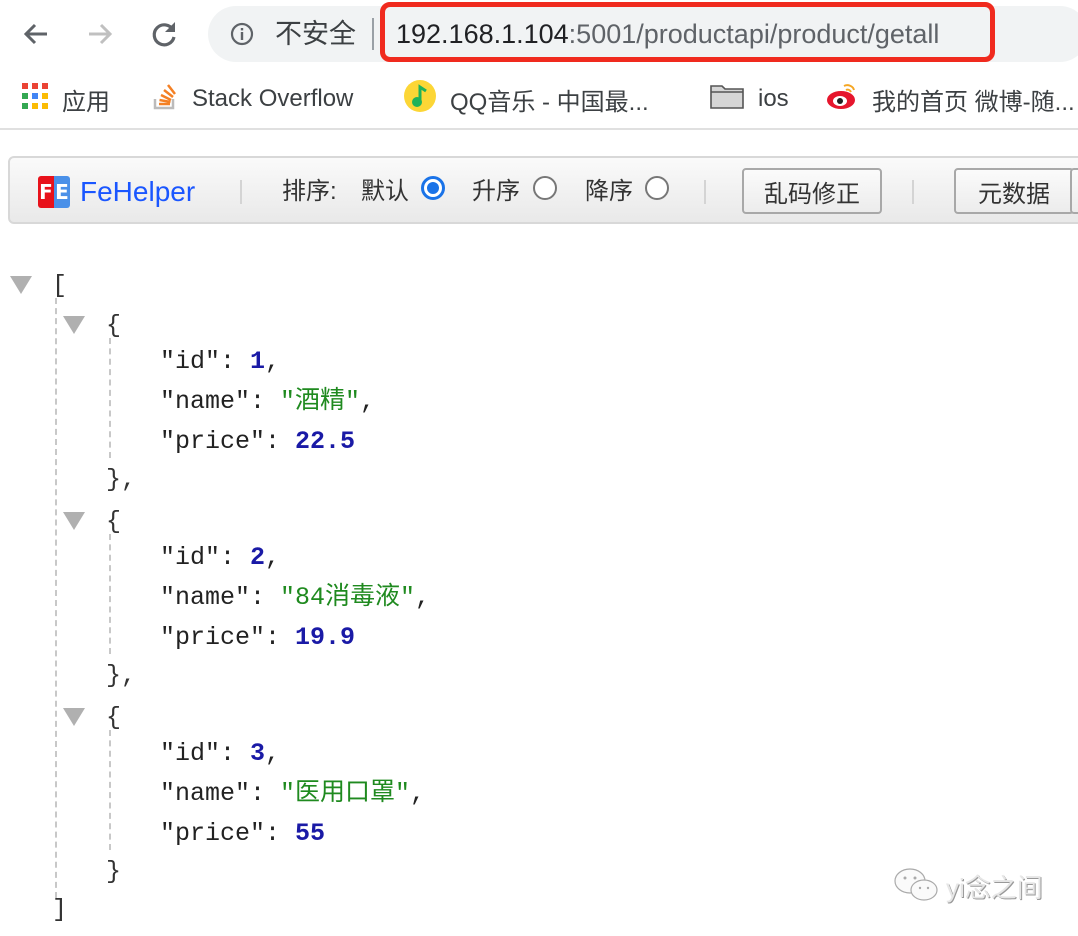  Describe the element at coordinates (609, 191) in the screenshot. I see `sort-descending-label: 降序` at that location.